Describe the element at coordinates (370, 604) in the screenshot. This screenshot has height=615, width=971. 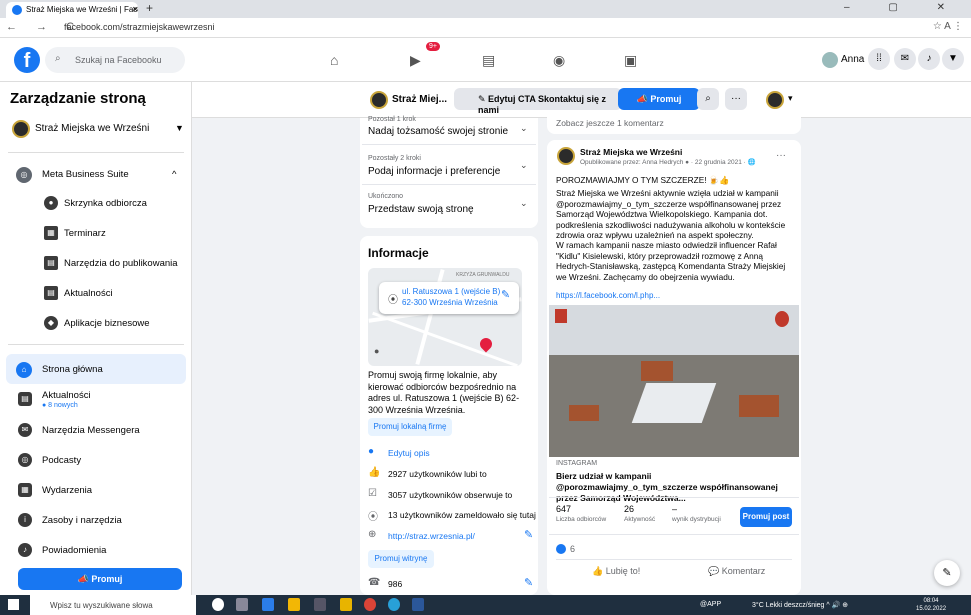
I see `chrome-icon` at that location.